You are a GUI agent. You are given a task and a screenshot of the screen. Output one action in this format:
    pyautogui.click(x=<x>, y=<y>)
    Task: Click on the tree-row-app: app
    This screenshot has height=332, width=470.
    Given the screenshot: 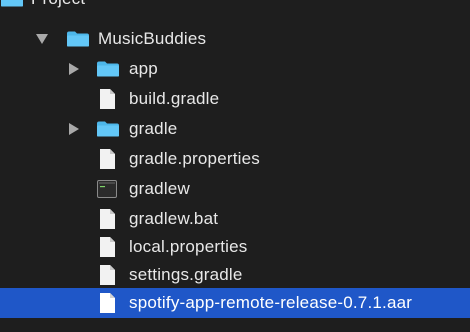 What is the action you would take?
    pyautogui.click(x=235, y=69)
    